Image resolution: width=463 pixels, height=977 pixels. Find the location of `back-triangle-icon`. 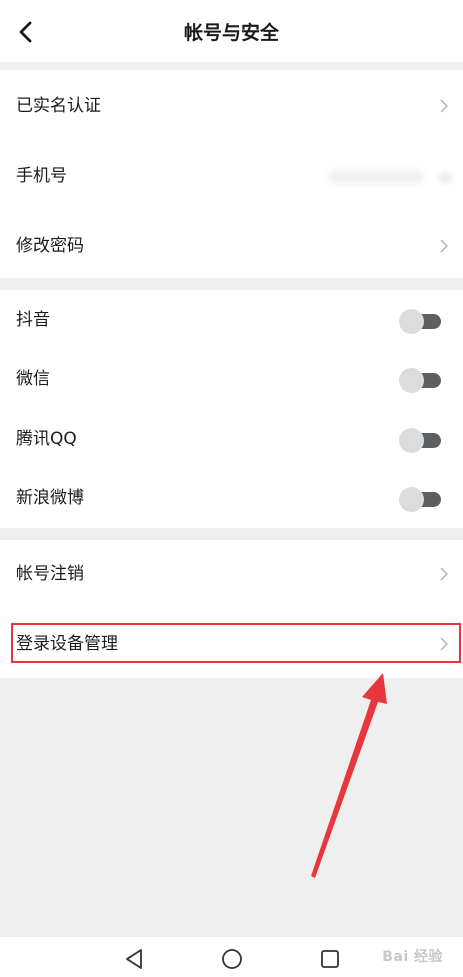

back-triangle-icon is located at coordinates (134, 959).